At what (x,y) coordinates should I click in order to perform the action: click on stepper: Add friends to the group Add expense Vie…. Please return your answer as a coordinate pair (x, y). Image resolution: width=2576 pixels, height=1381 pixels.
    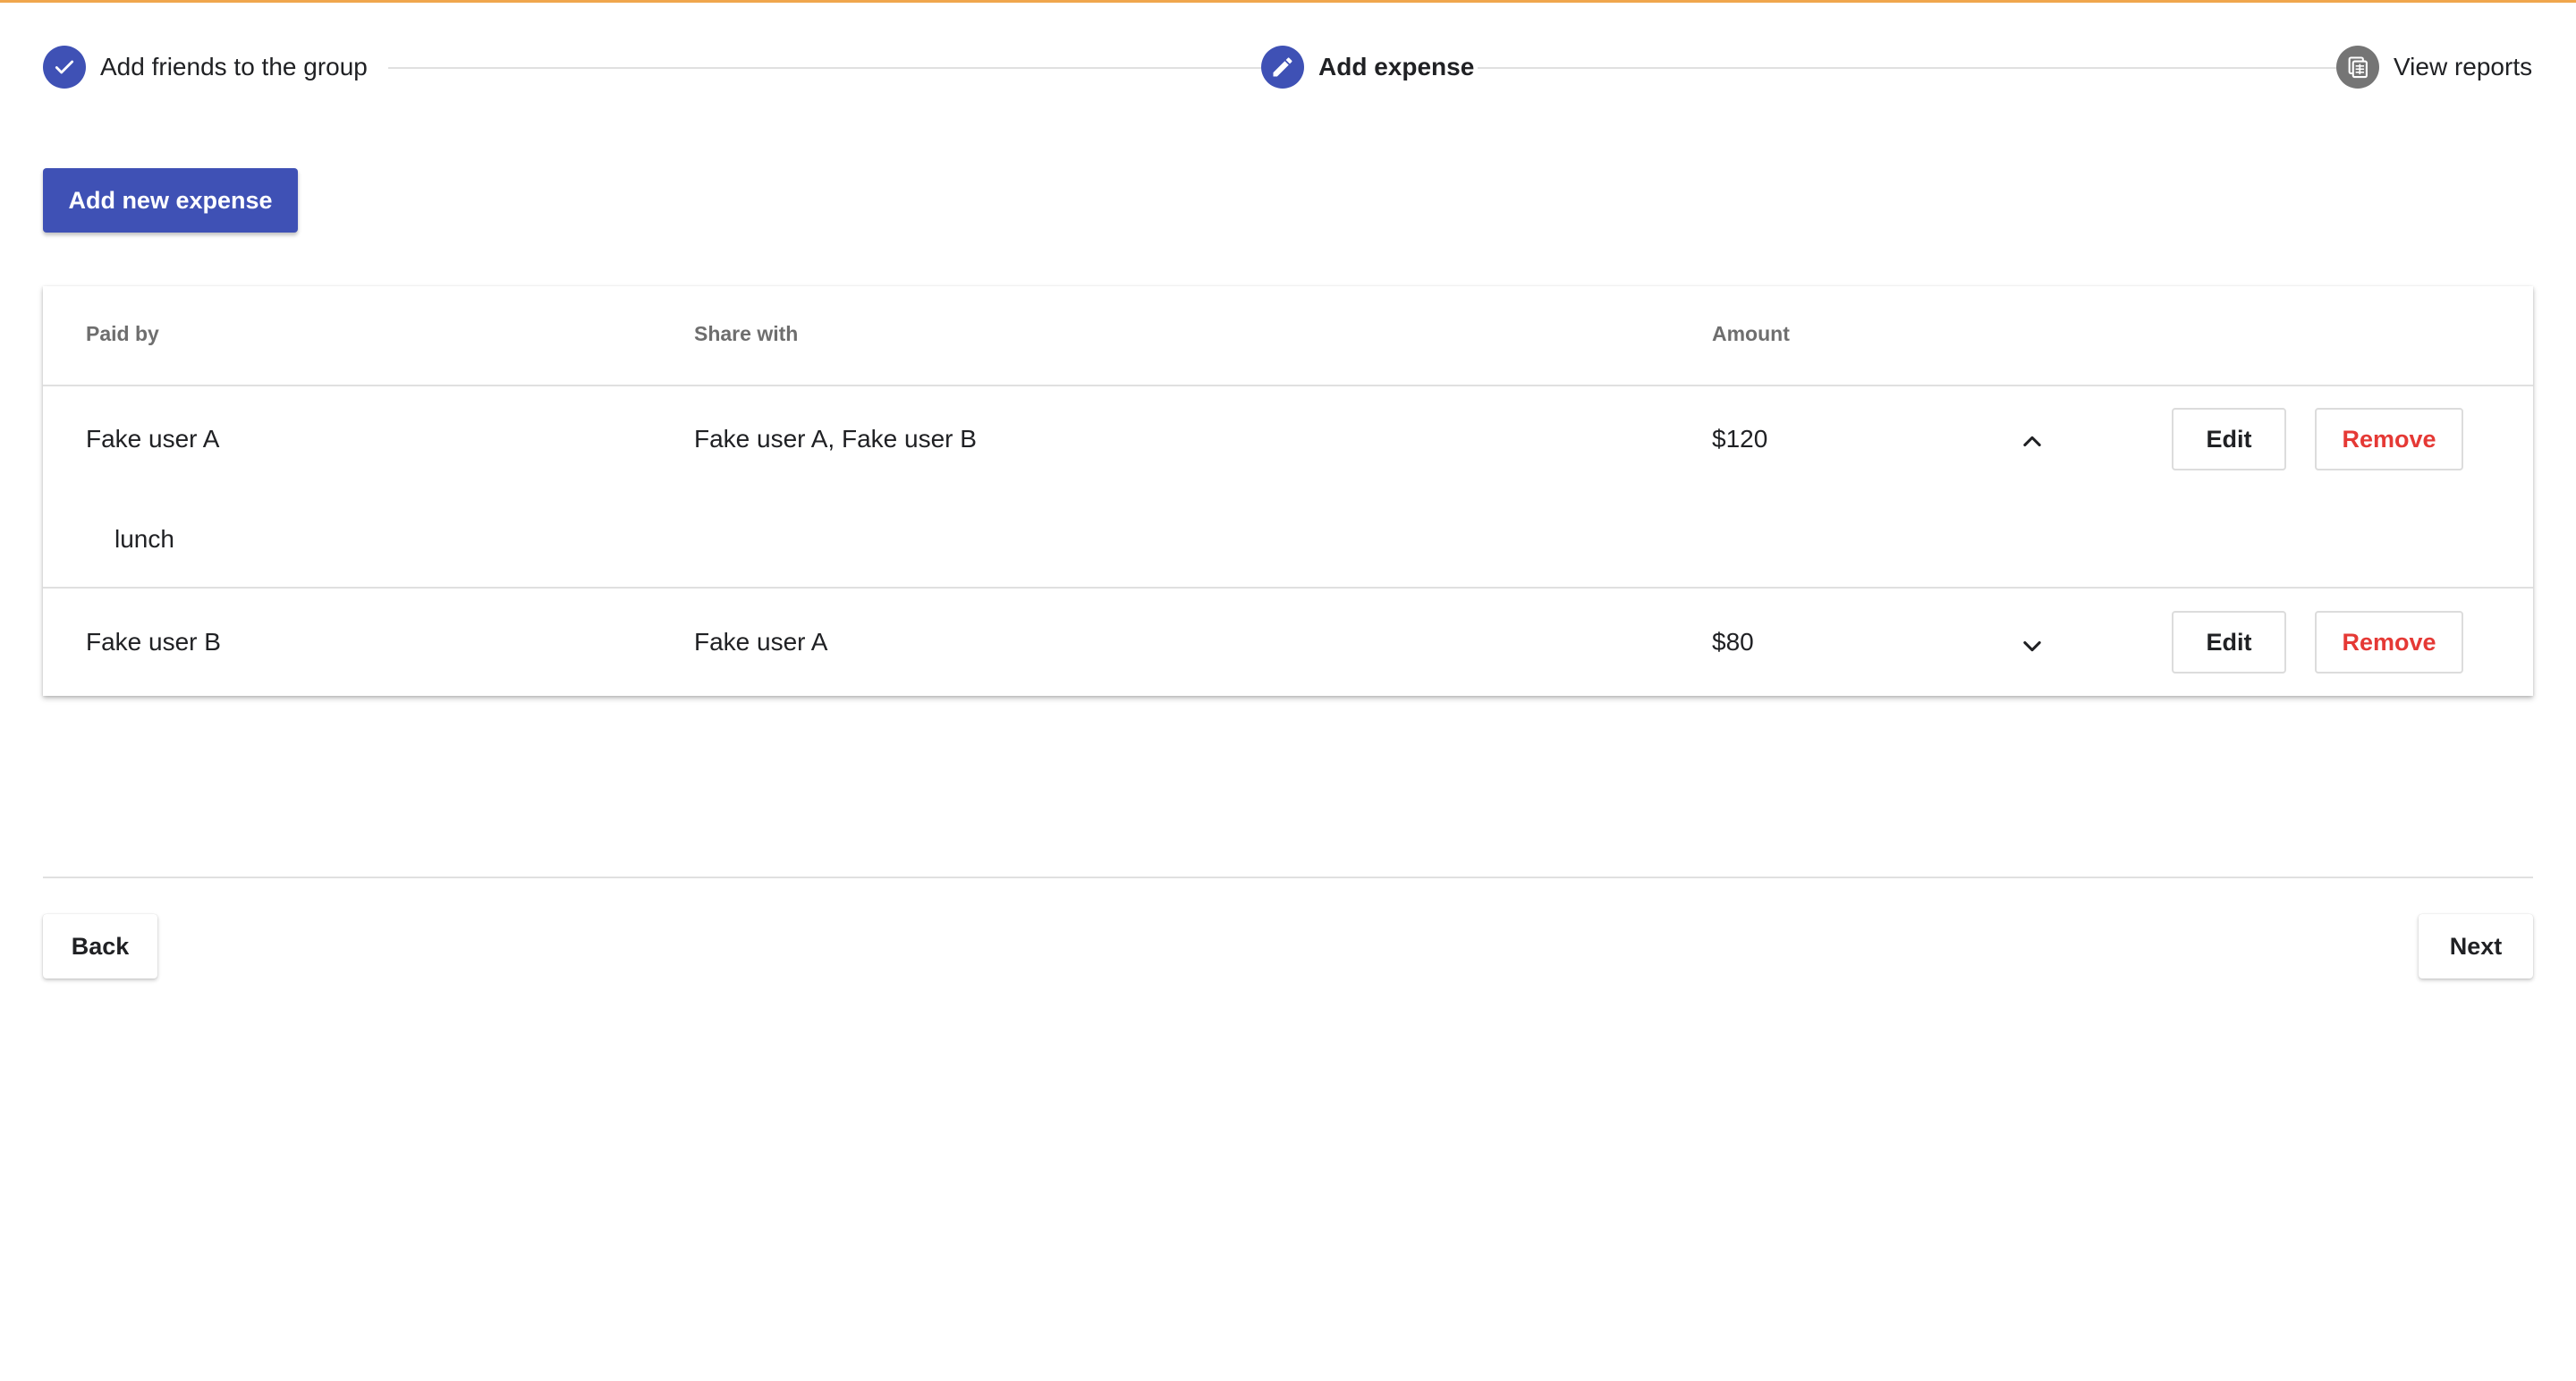
    Looking at the image, I should click on (1288, 67).